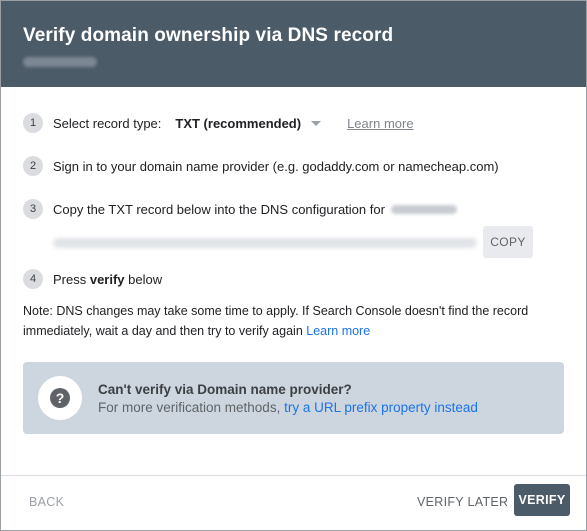  I want to click on step-text: Press verify below, so click(107, 279).